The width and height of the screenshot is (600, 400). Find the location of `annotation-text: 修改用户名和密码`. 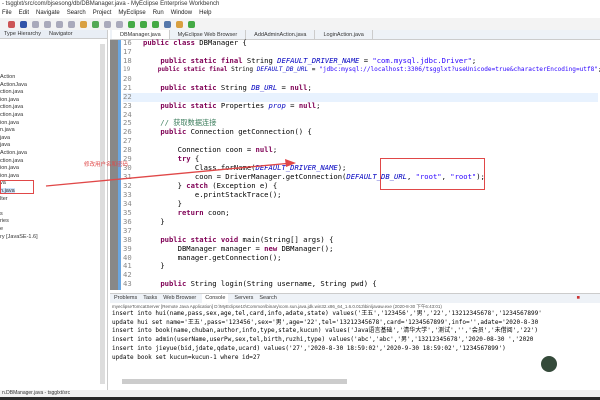

annotation-text: 修改用户名和密码 is located at coordinates (106, 165).